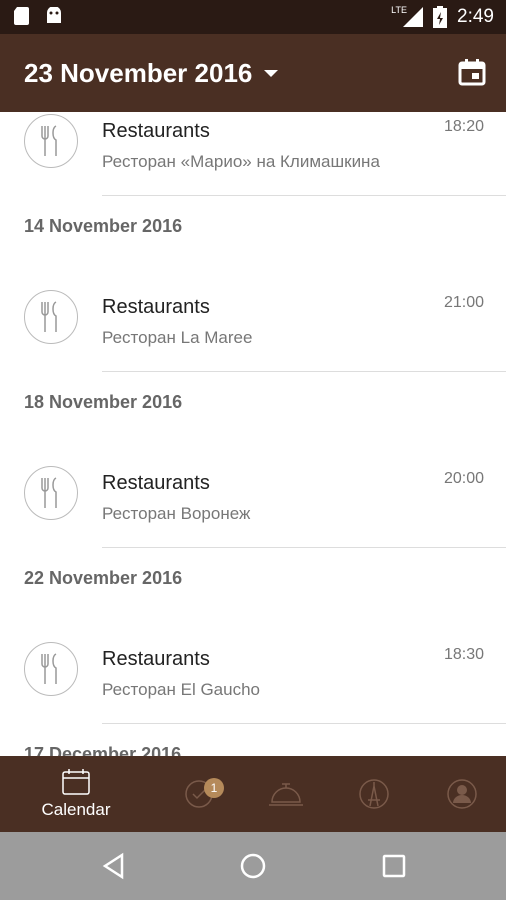  Describe the element at coordinates (253, 794) in the screenshot. I see `bottom-nav: Calendar 1` at that location.